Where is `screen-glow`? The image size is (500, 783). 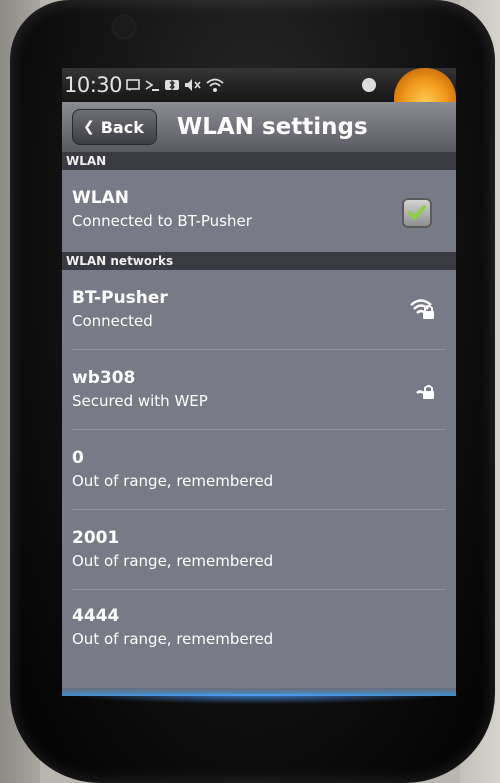
screen-glow is located at coordinates (259, 699).